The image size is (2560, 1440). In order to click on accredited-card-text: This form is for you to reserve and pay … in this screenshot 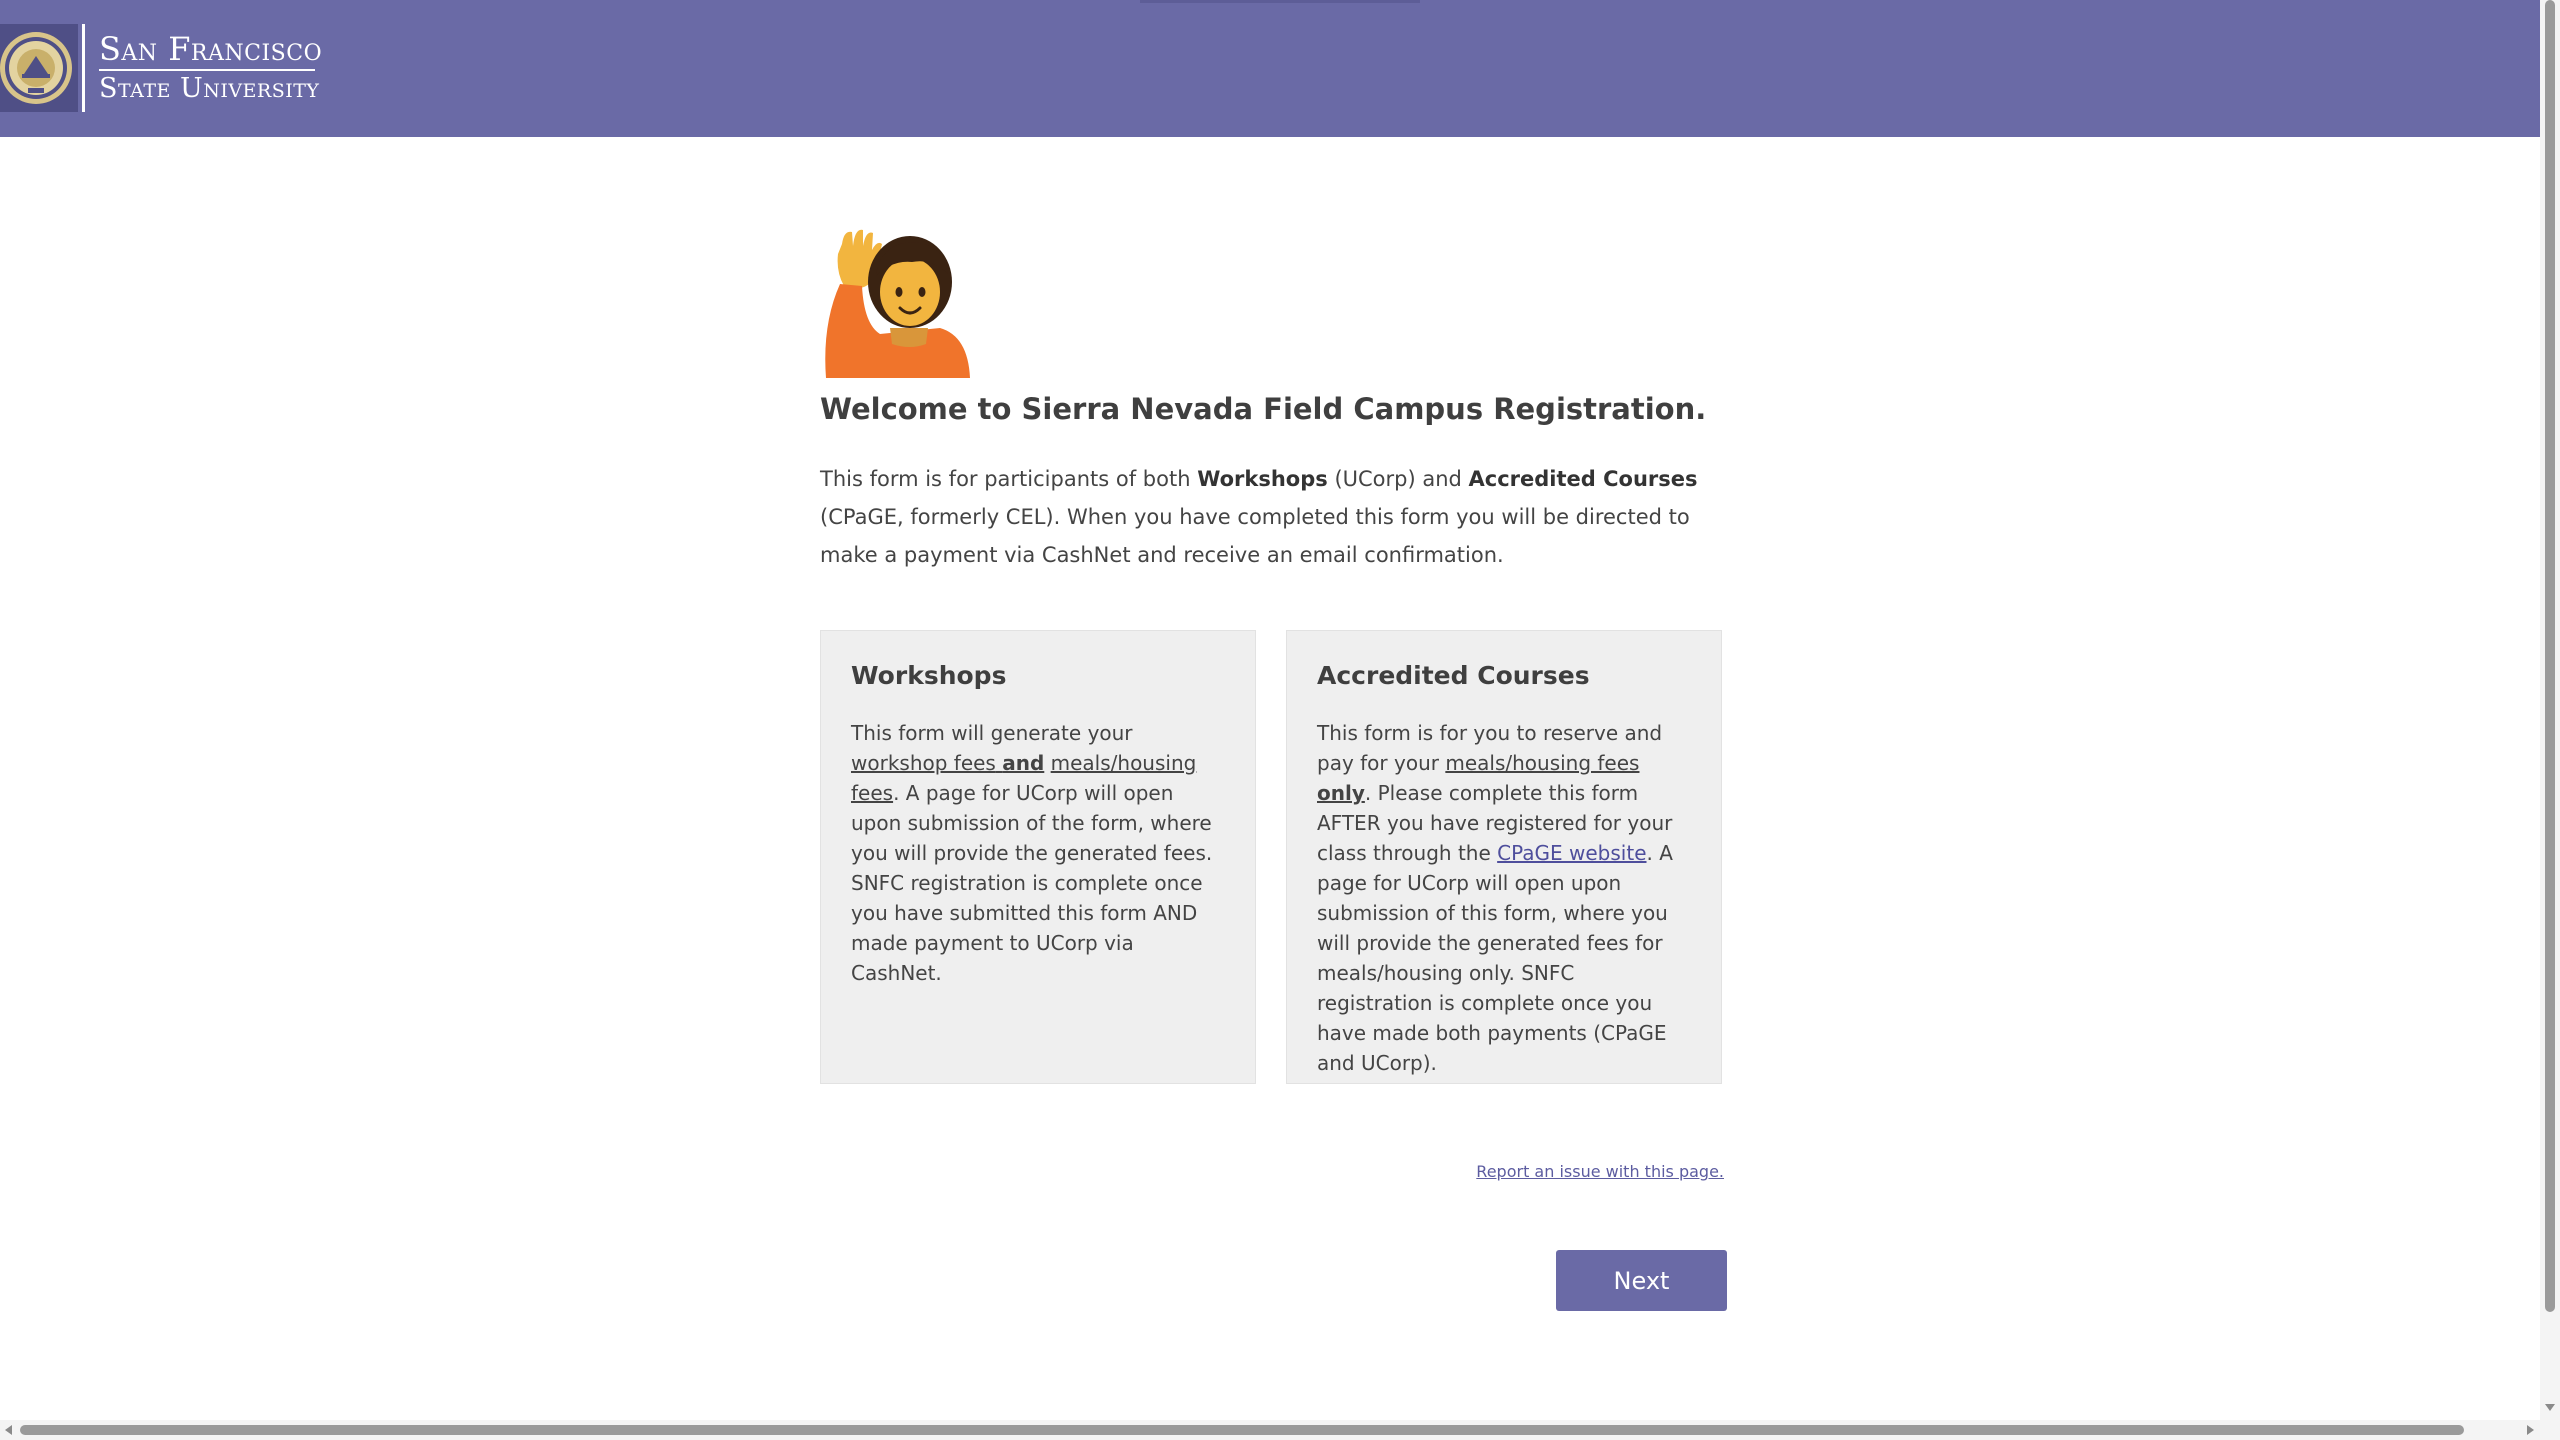, I will do `click(1495, 898)`.